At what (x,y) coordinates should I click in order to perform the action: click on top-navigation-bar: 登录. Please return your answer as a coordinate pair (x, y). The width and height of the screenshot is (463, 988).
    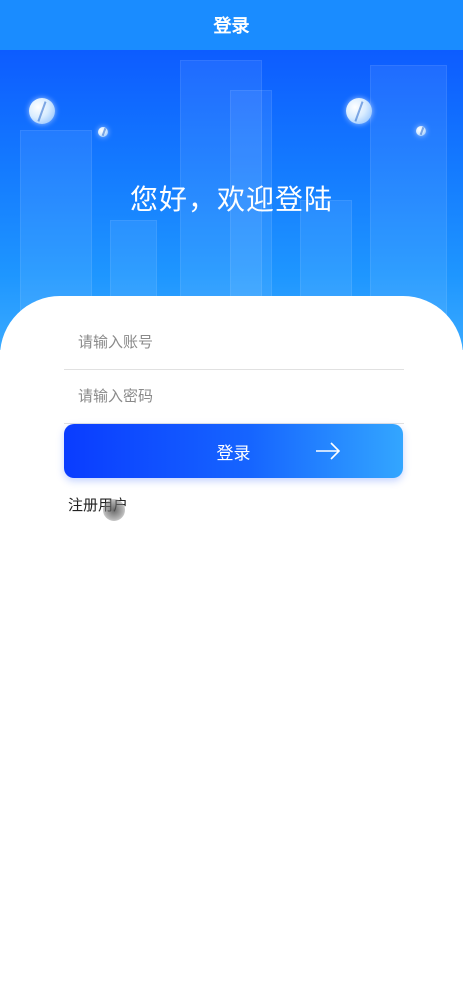
    Looking at the image, I should click on (231, 25).